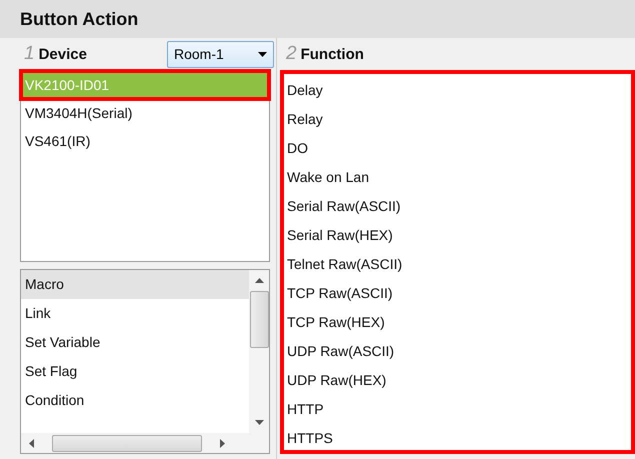  I want to click on action-item: Macro, so click(135, 284).